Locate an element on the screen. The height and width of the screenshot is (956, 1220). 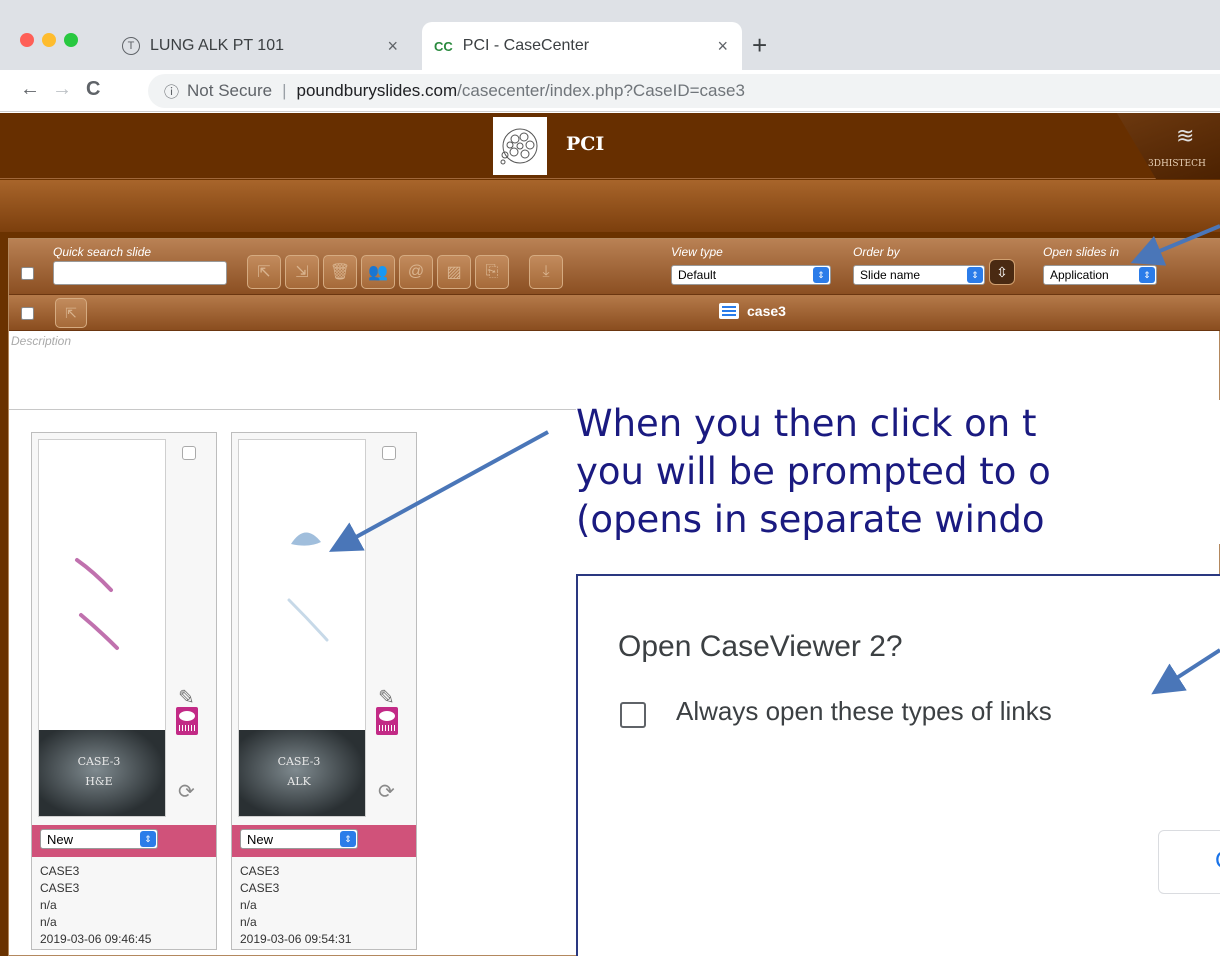
slide-thumbnail: CASE-3 ALK is located at coordinates (302, 628).